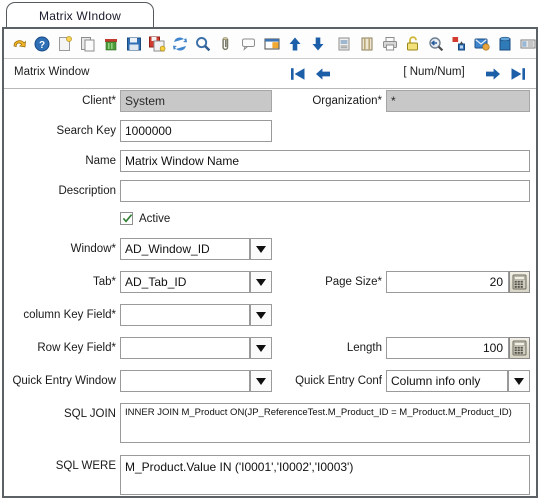  I want to click on history-icon, so click(343, 44).